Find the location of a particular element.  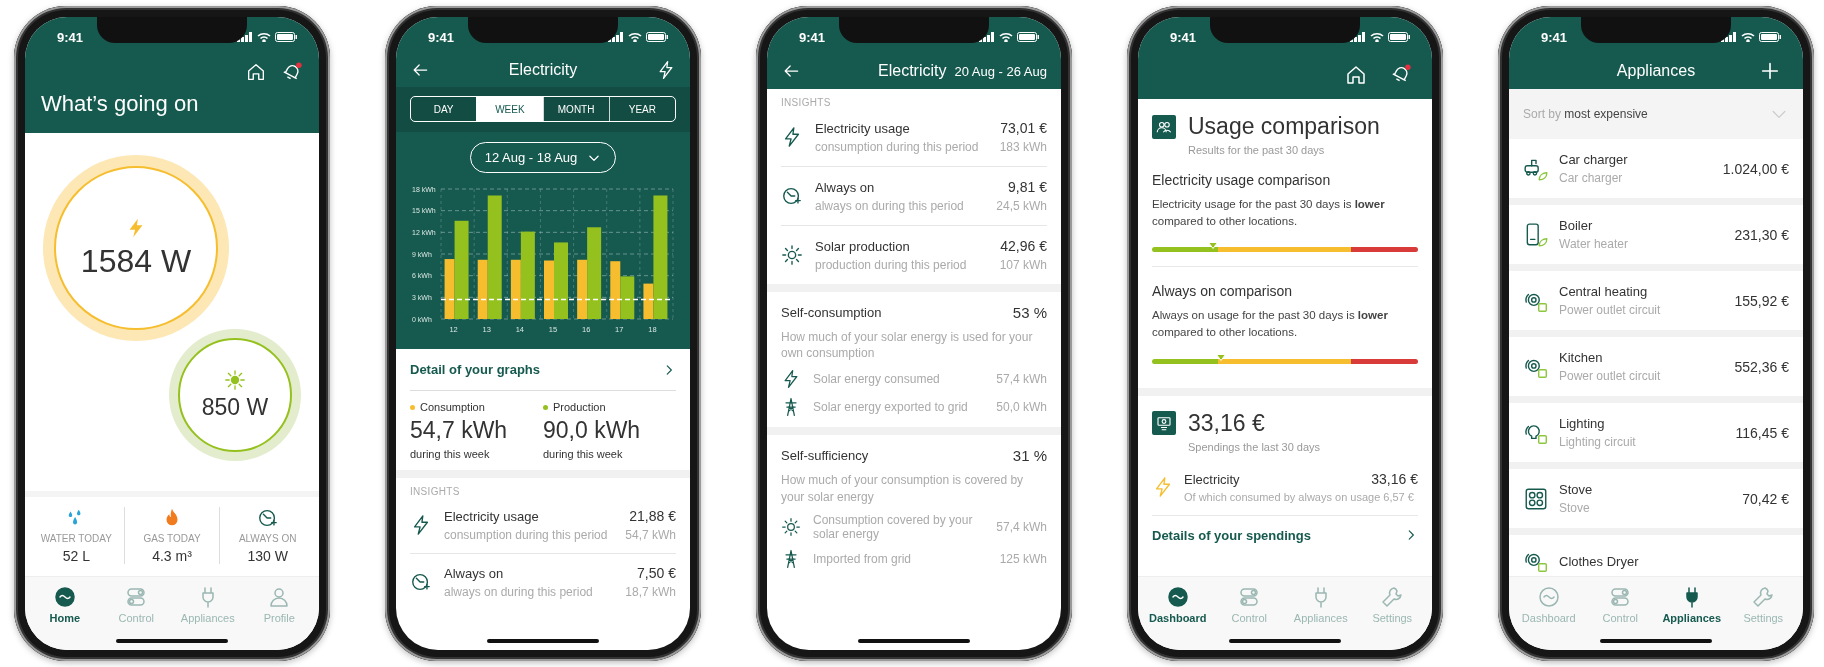

appliance-row: Stove Stove 70,42 € is located at coordinates (1656, 498).